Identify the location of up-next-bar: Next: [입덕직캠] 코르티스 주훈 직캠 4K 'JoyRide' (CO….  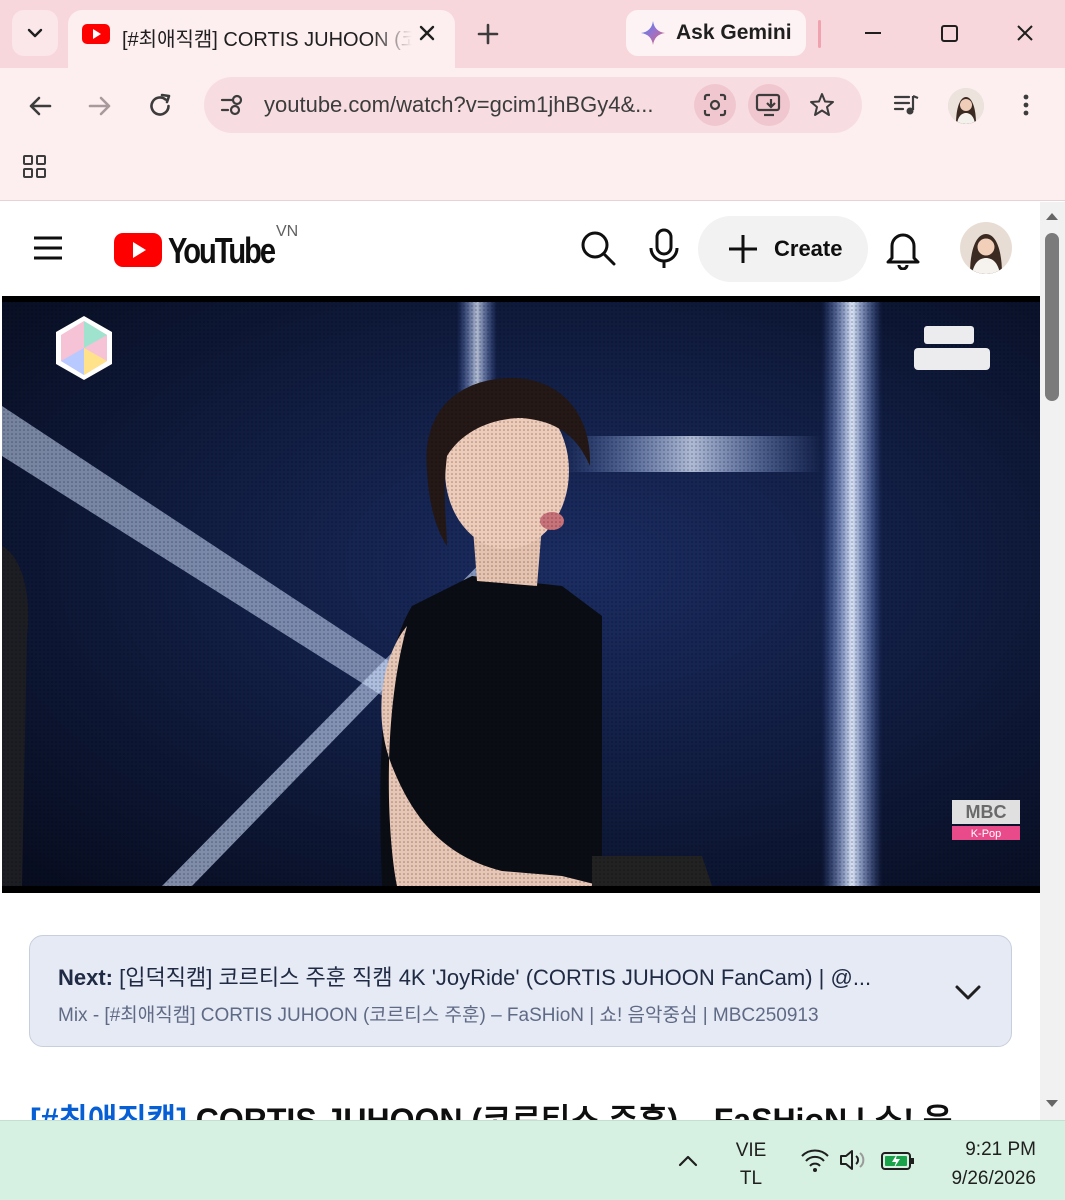
(520, 991).